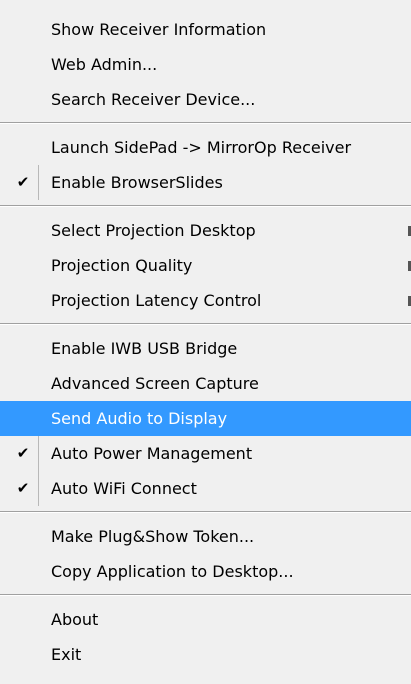 The width and height of the screenshot is (411, 684). Describe the element at coordinates (159, 29) in the screenshot. I see `menu-item-label: Show Receiver Information` at that location.